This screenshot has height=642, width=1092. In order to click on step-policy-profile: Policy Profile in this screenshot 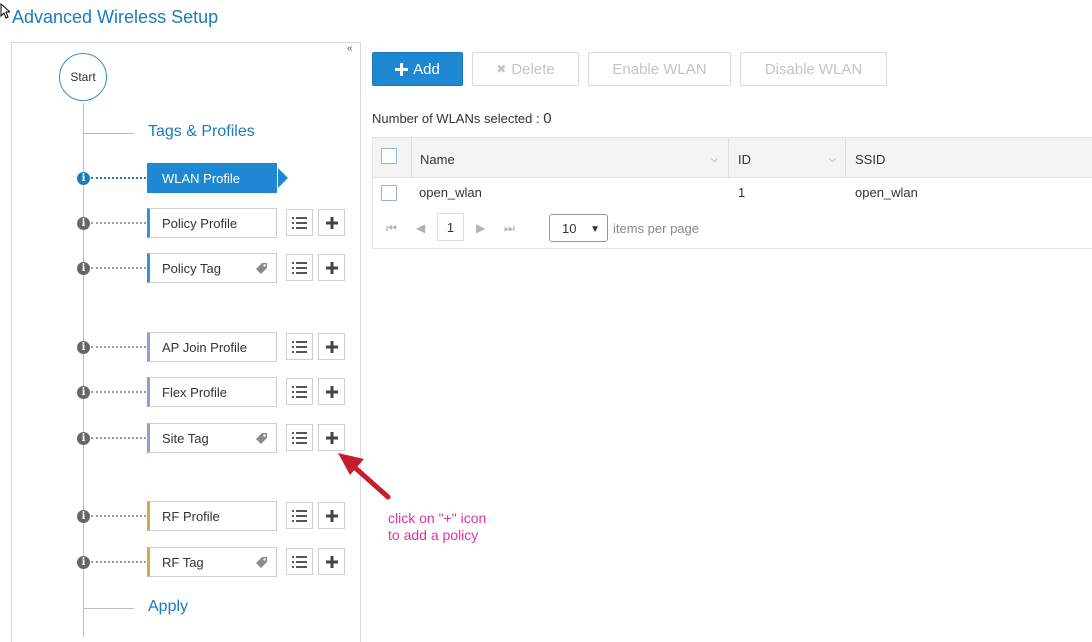, I will do `click(212, 223)`.